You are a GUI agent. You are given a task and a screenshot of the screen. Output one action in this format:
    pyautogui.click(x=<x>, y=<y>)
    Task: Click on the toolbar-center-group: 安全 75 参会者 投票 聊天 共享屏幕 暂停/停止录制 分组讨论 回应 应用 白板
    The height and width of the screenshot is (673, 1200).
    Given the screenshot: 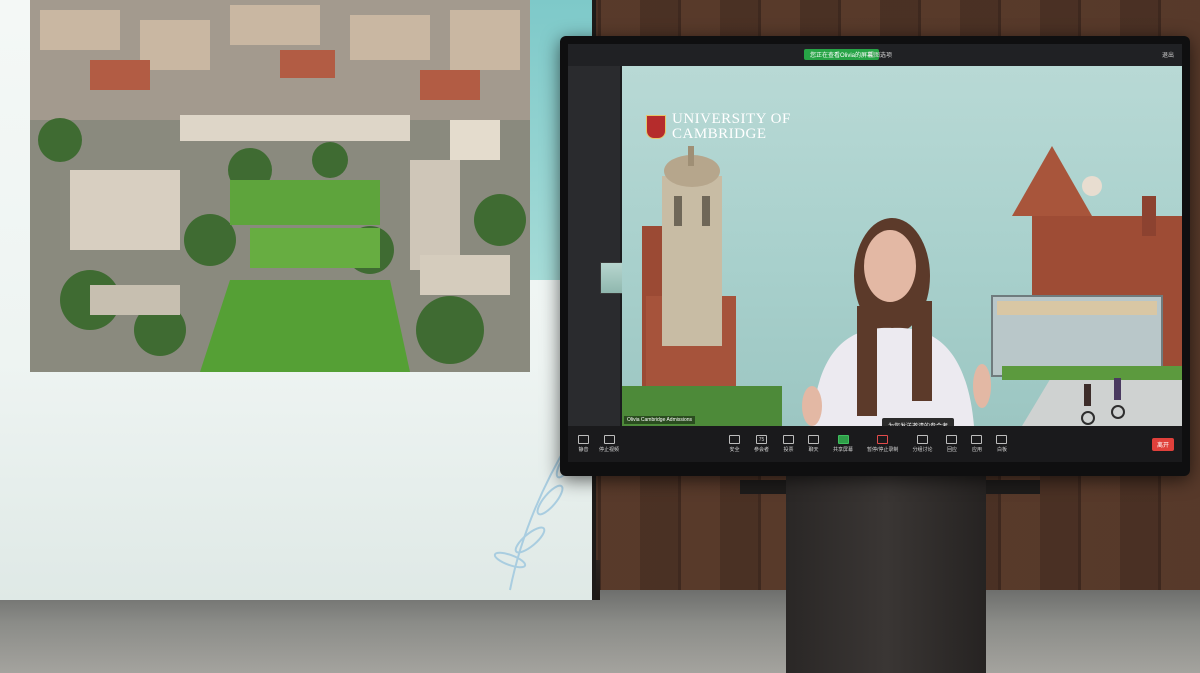 What is the action you would take?
    pyautogui.click(x=868, y=444)
    